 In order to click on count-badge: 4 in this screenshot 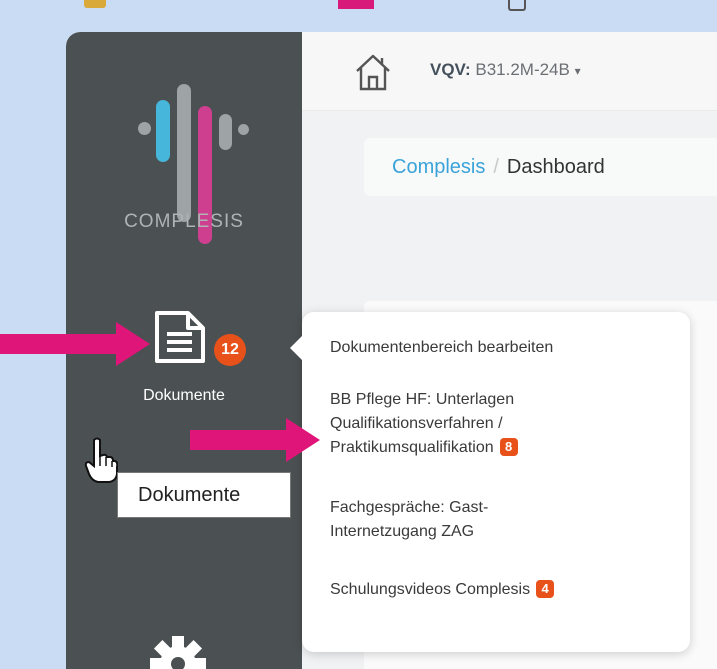, I will do `click(545, 589)`.